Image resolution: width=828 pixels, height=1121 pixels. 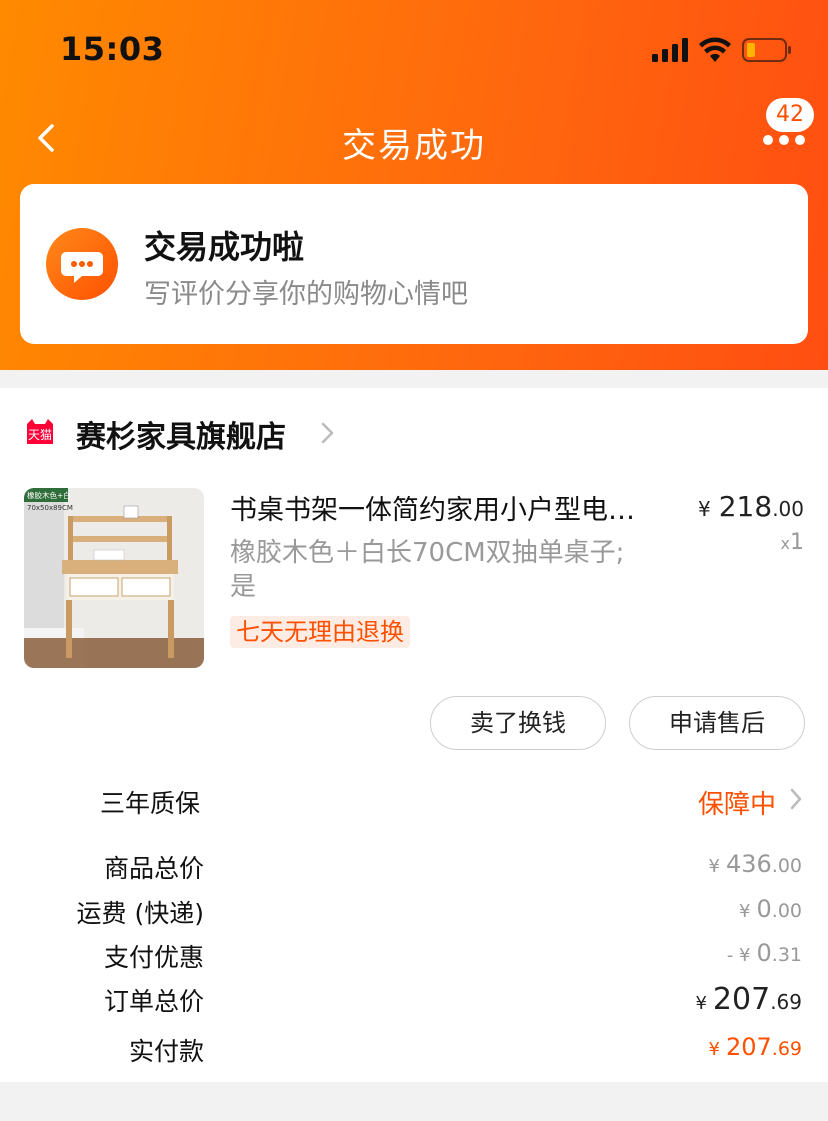 What do you see at coordinates (414, 264) in the screenshot?
I see `review-prompt-card: 交易成功啦 写评价分享你的购物心情吧` at bounding box center [414, 264].